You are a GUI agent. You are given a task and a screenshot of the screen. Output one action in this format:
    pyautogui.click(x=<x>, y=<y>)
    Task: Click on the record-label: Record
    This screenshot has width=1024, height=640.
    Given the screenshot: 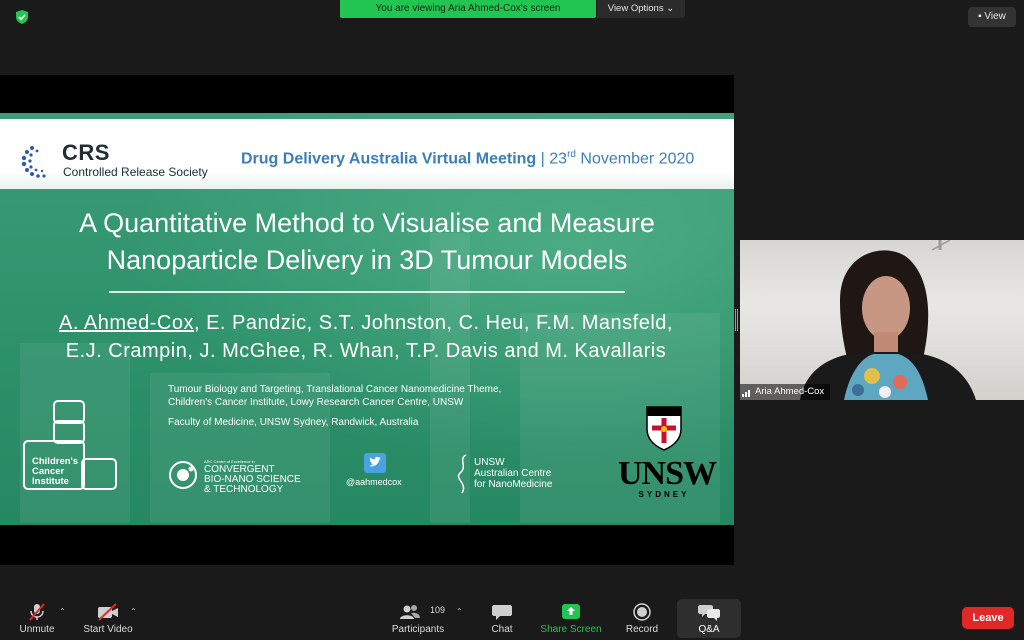 What is the action you would take?
    pyautogui.click(x=642, y=629)
    